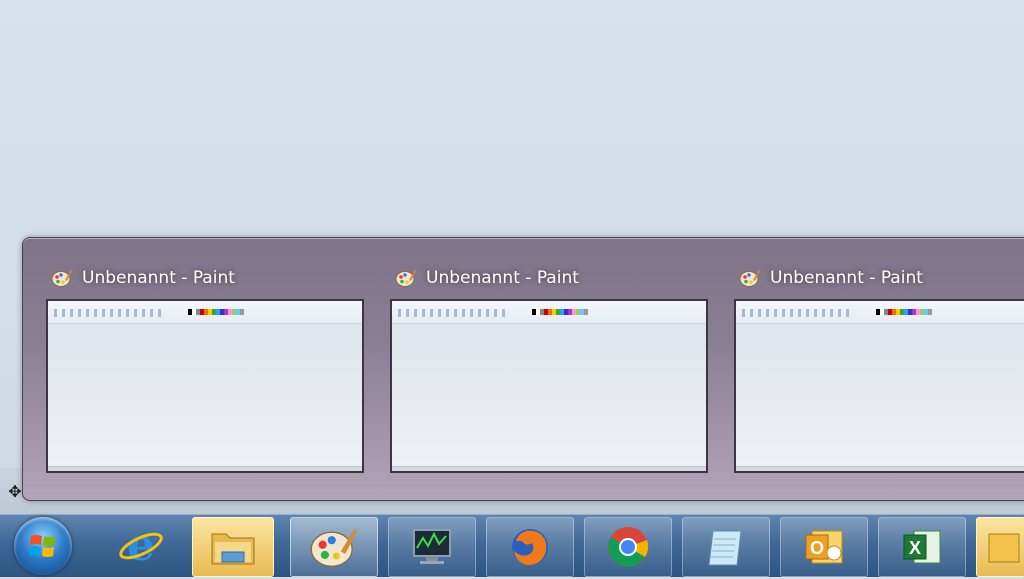 This screenshot has height=579, width=1024. I want to click on svg-text: O, so click(817, 548).